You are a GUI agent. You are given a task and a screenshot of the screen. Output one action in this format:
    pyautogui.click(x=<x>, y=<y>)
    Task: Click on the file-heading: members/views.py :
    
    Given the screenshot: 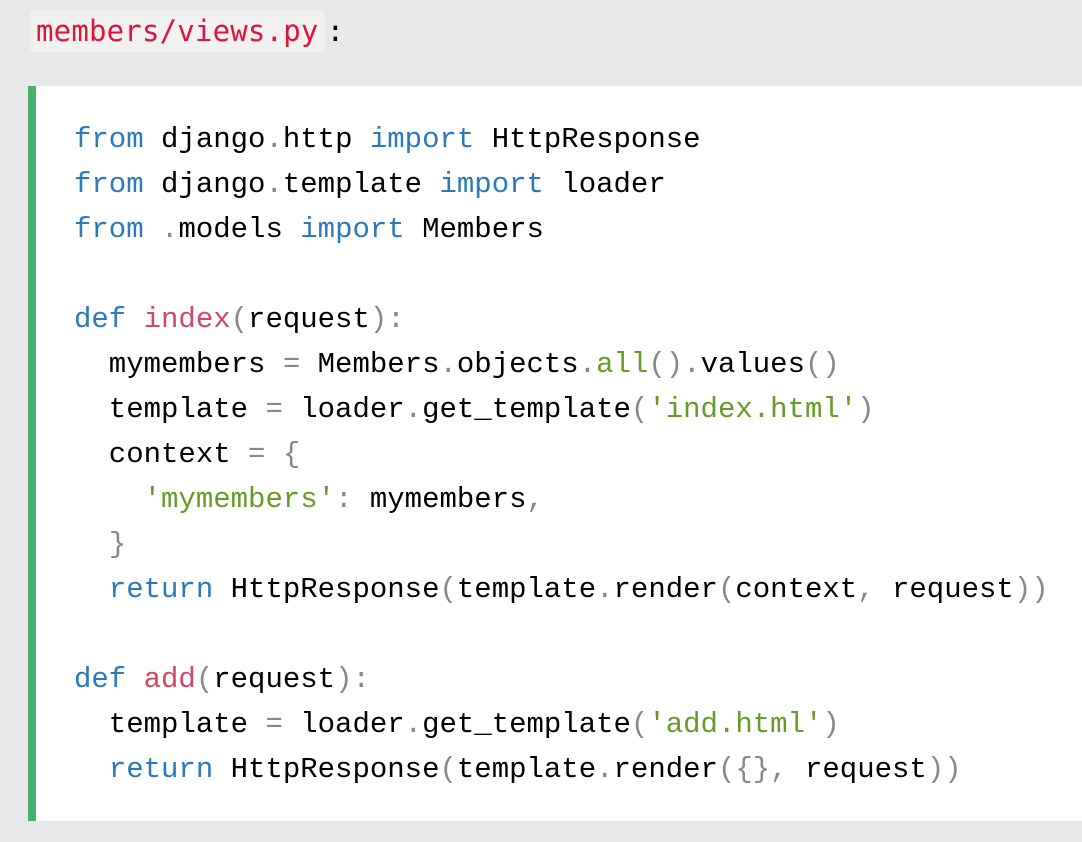 What is the action you would take?
    pyautogui.click(x=187, y=31)
    